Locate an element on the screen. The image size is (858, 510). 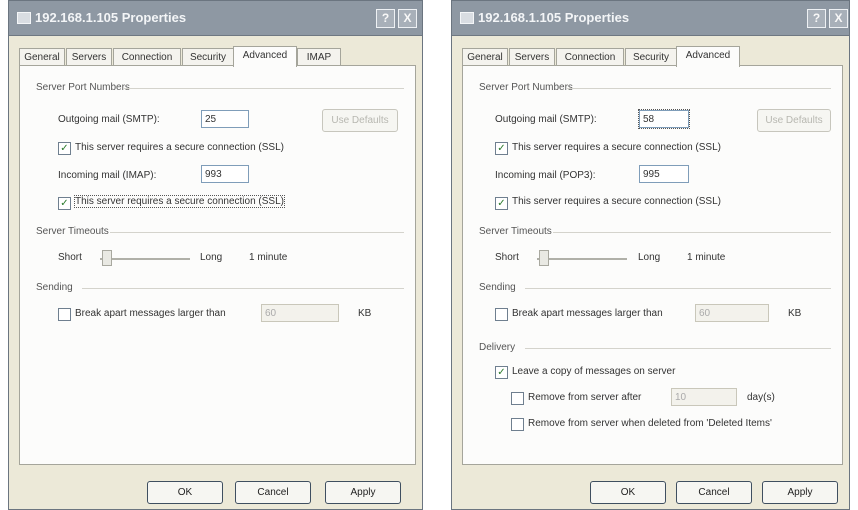
tab-imap: IMAP is located at coordinates (319, 57).